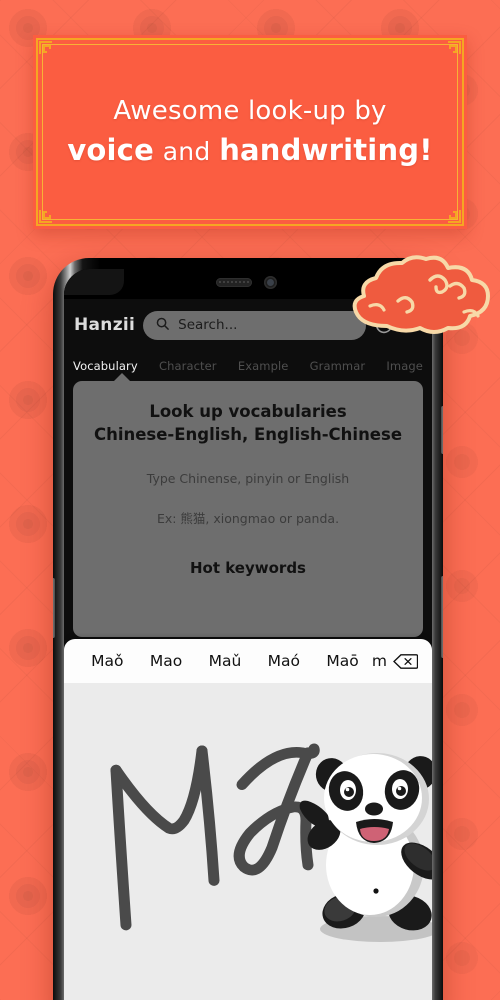  Describe the element at coordinates (421, 294) in the screenshot. I see `chinese-cloud-ornament` at that location.